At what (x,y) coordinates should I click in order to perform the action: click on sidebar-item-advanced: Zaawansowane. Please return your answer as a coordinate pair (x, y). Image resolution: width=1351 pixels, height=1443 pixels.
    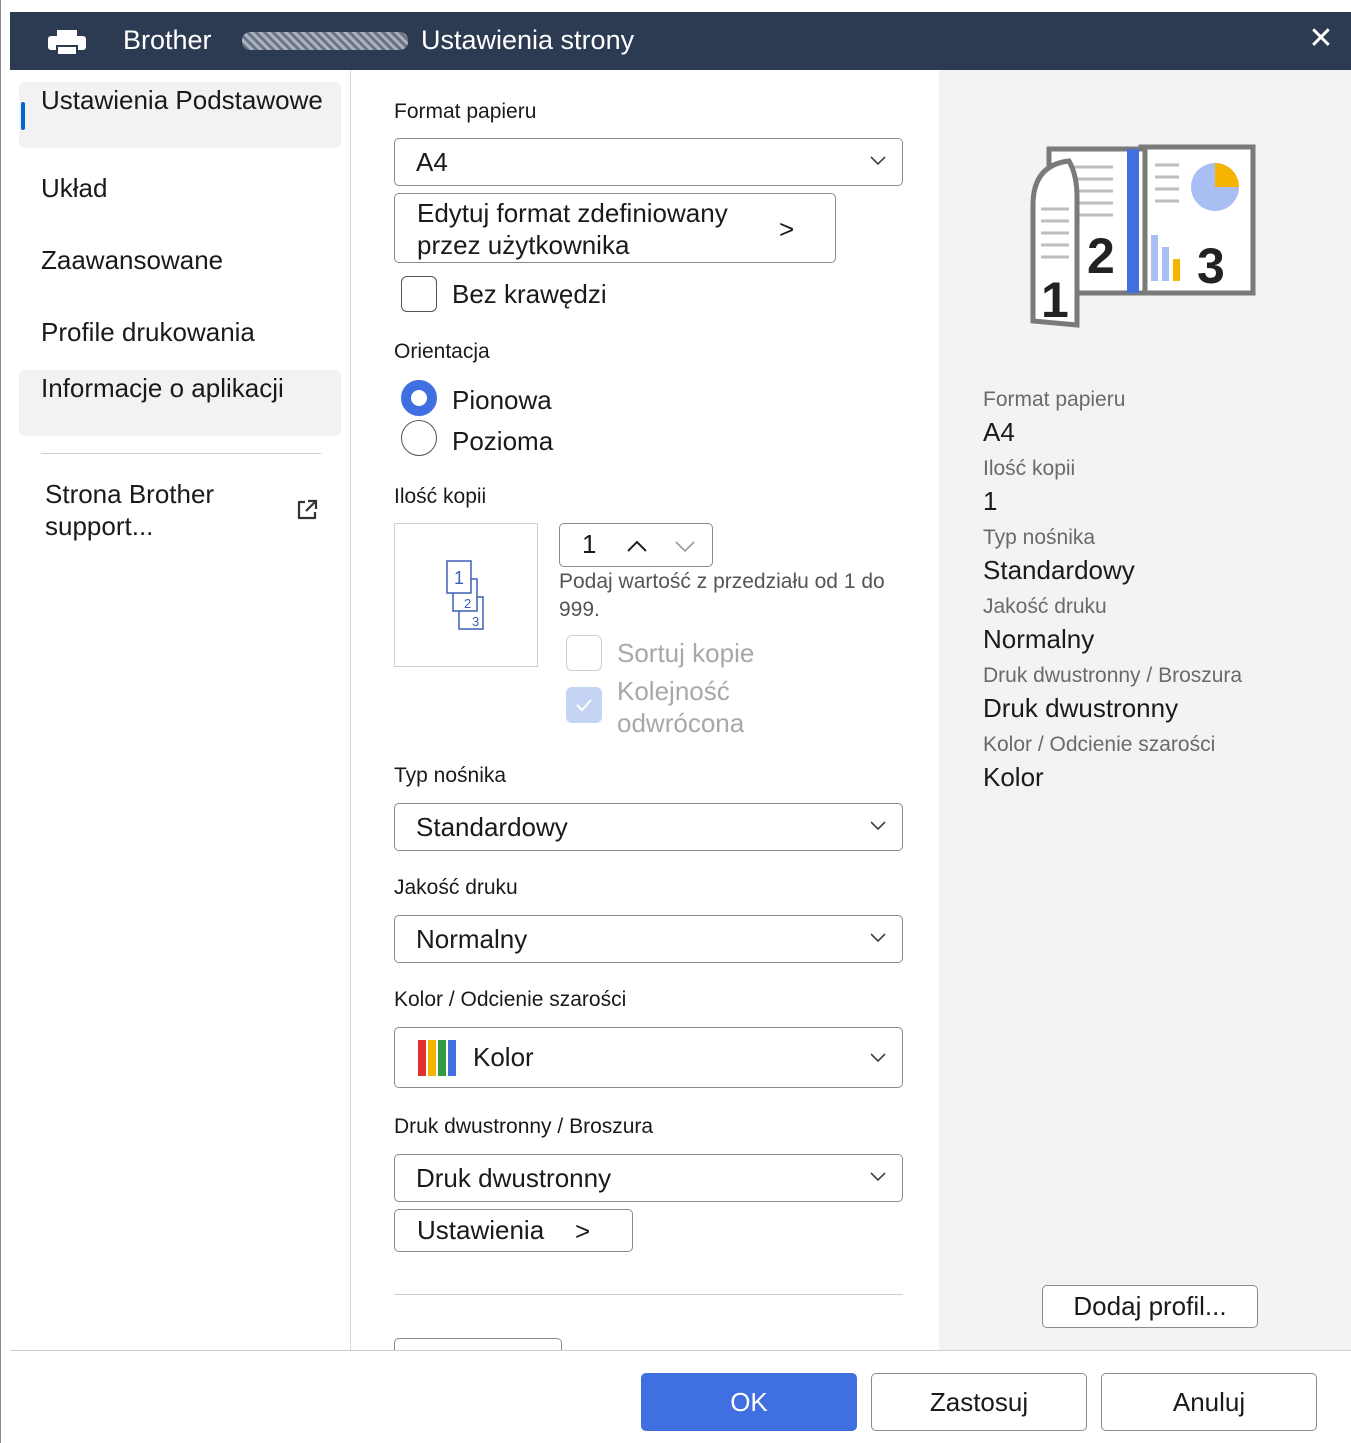
    Looking at the image, I should click on (180, 262).